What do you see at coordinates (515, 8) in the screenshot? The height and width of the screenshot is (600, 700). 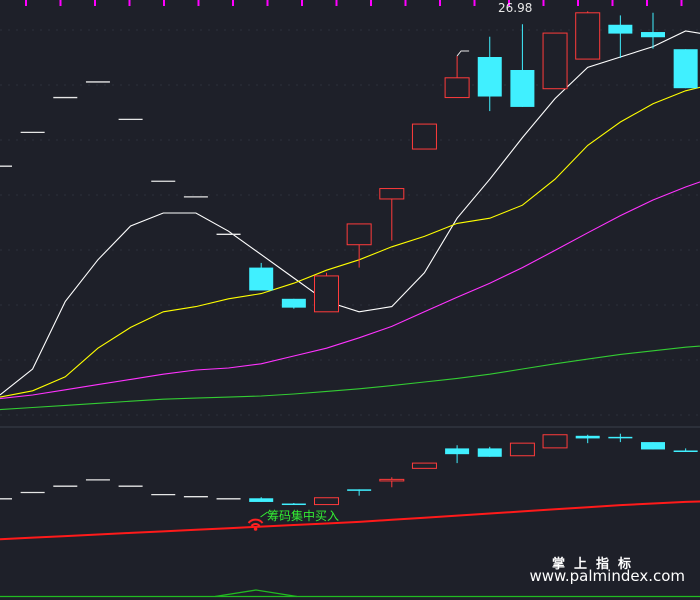 I see `high-price-label: 26.98` at bounding box center [515, 8].